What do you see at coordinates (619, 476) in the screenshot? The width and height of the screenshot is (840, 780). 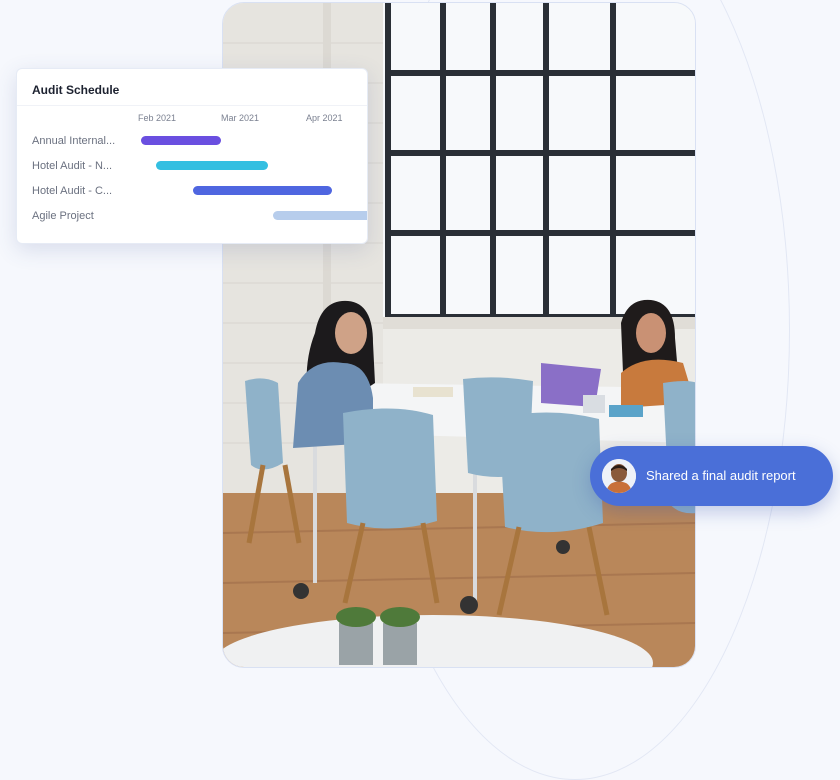 I see `avatar` at bounding box center [619, 476].